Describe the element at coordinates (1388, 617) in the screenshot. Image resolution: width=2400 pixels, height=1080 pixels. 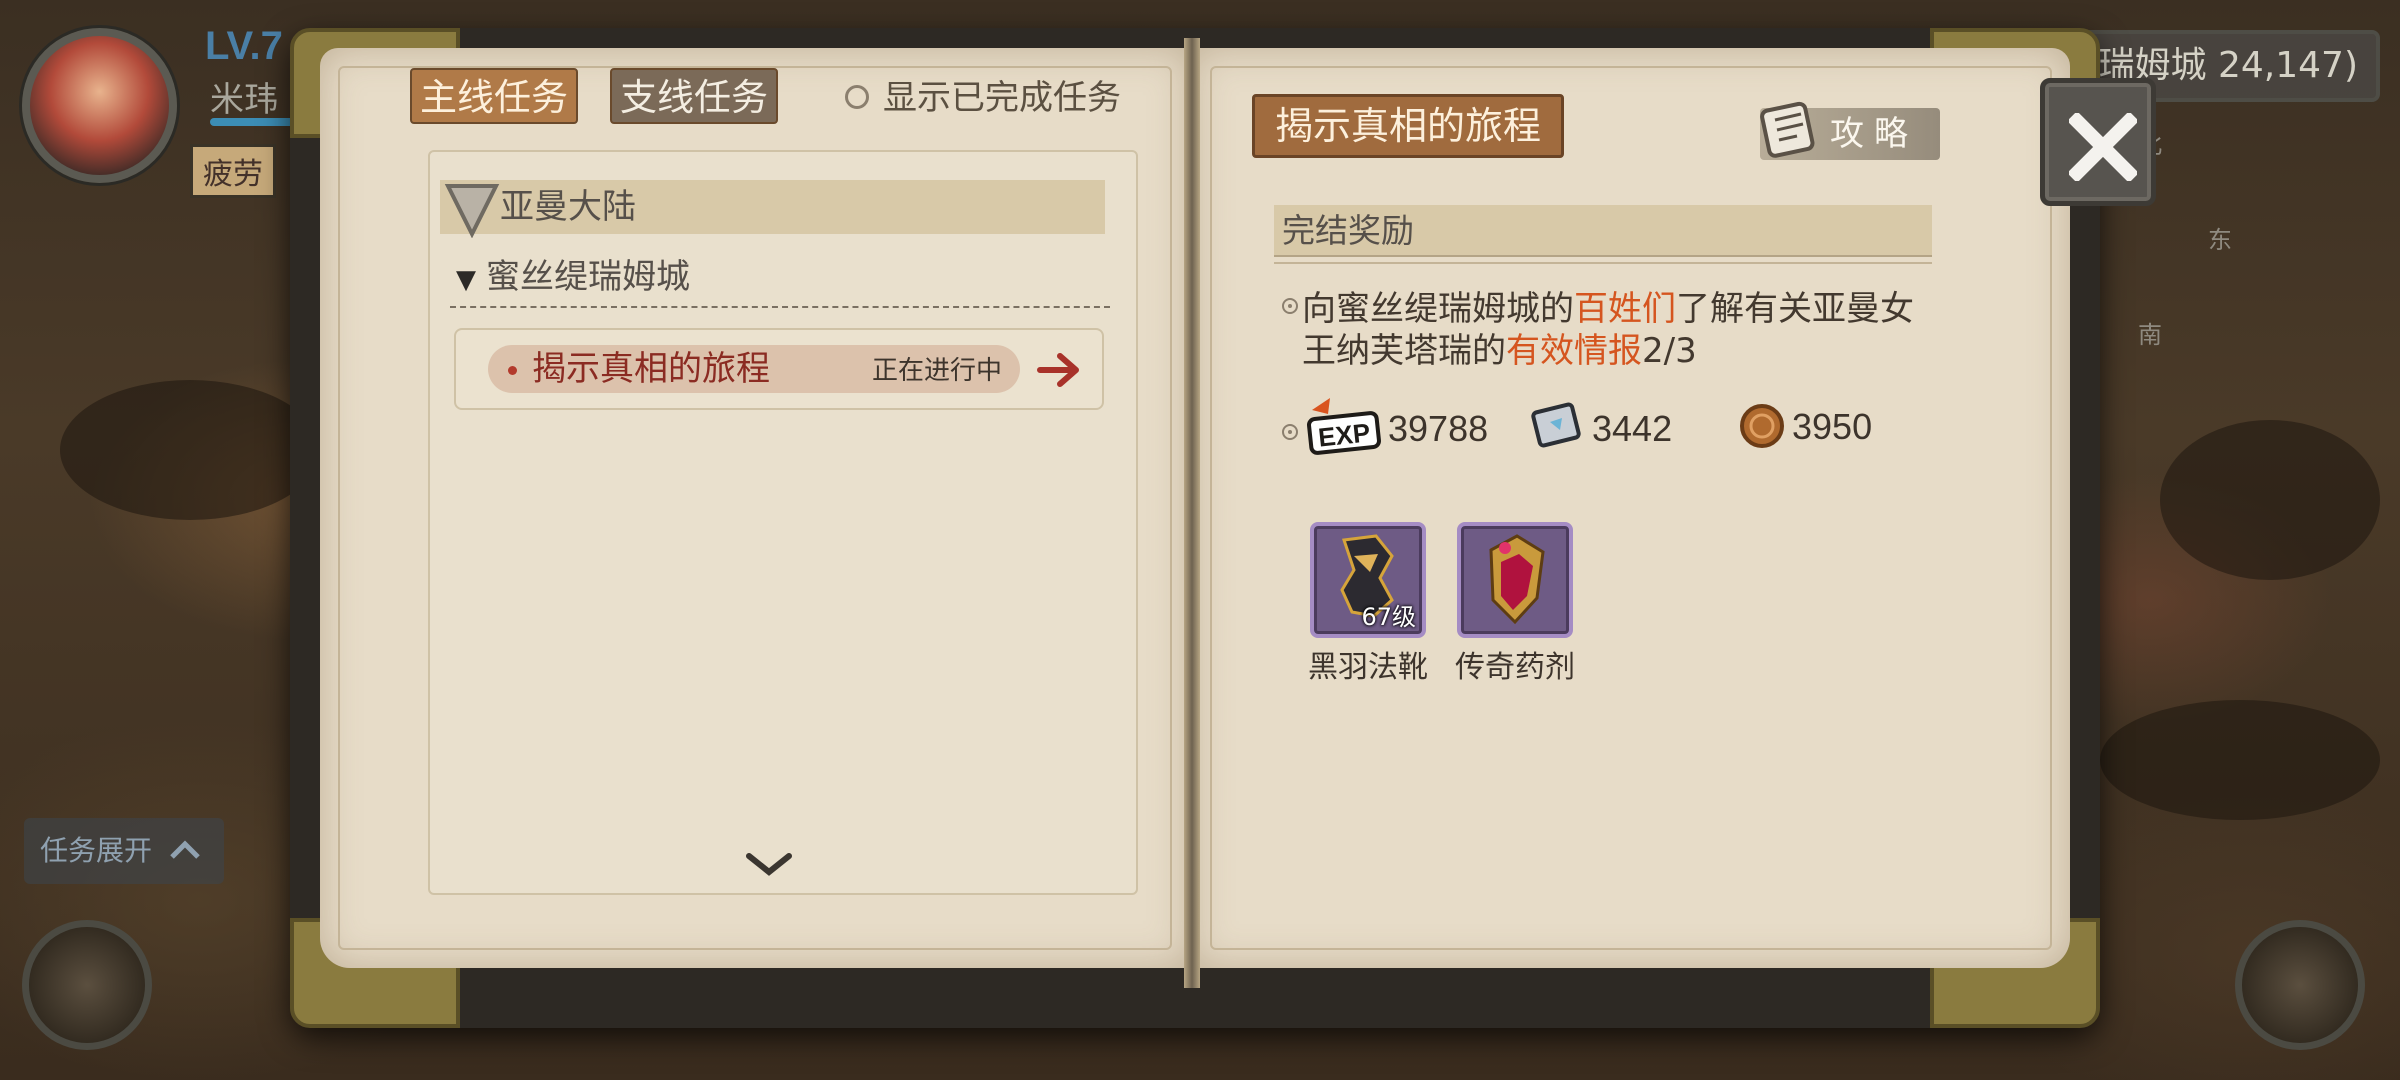
I see `item-level: 67级` at that location.